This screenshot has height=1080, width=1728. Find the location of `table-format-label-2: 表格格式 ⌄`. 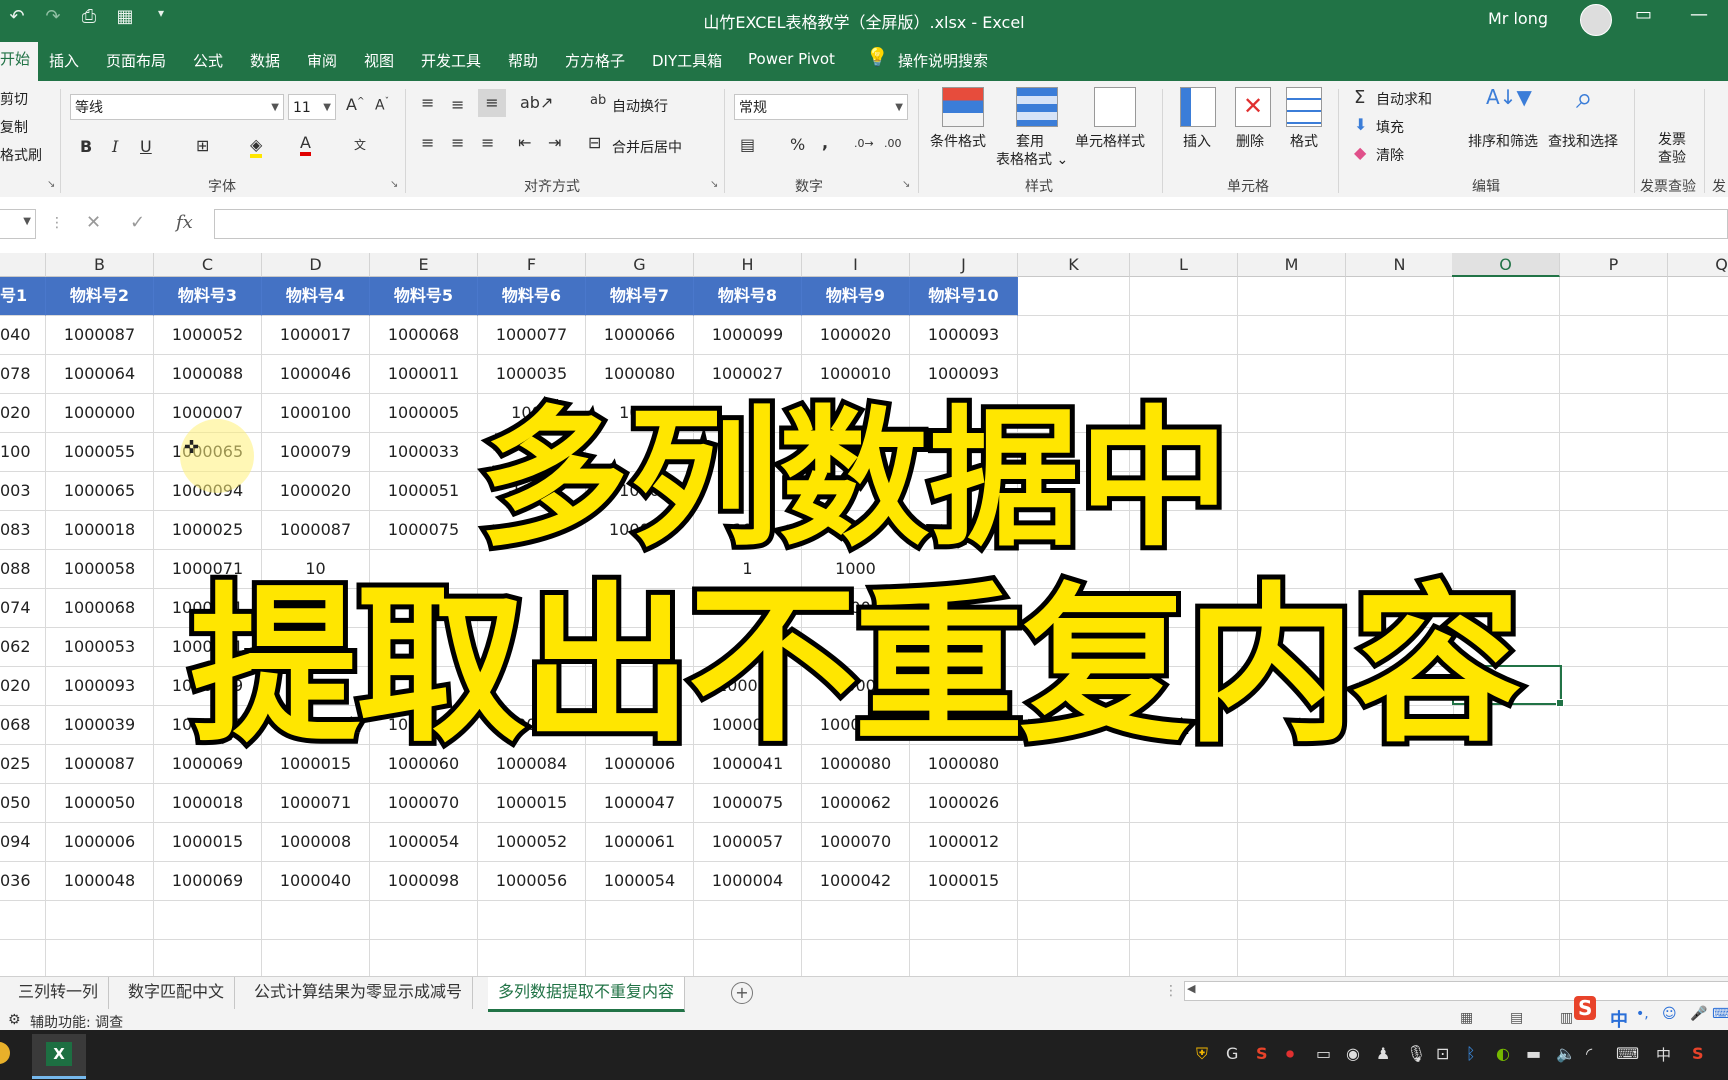

table-format-label-2: 表格格式 ⌄ is located at coordinates (1032, 159).